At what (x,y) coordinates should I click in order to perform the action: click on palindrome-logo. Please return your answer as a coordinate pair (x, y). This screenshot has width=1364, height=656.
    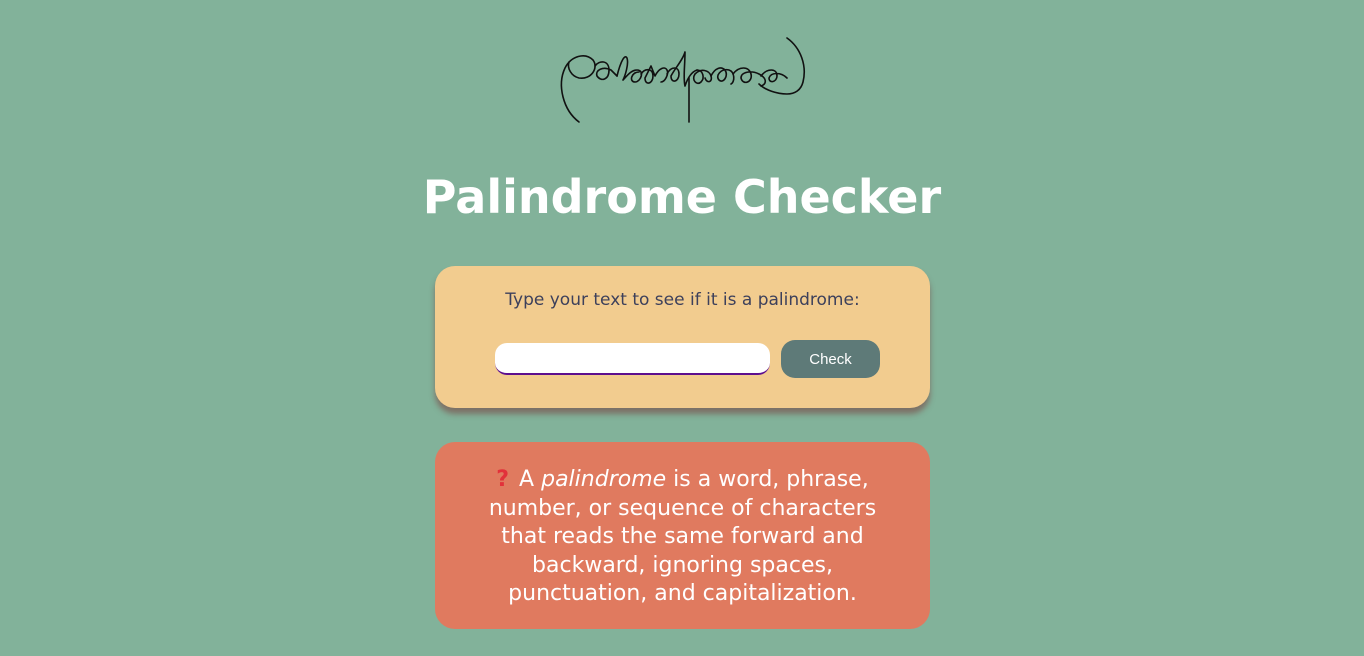
    Looking at the image, I should click on (683, 78).